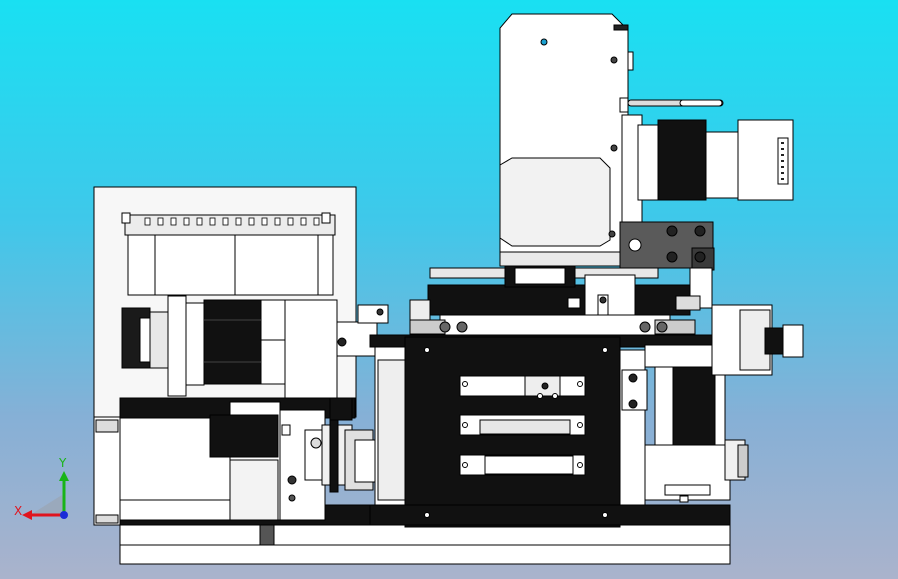  Describe the element at coordinates (552, 300) in the screenshot. I see `linear-guide-carriage` at that location.